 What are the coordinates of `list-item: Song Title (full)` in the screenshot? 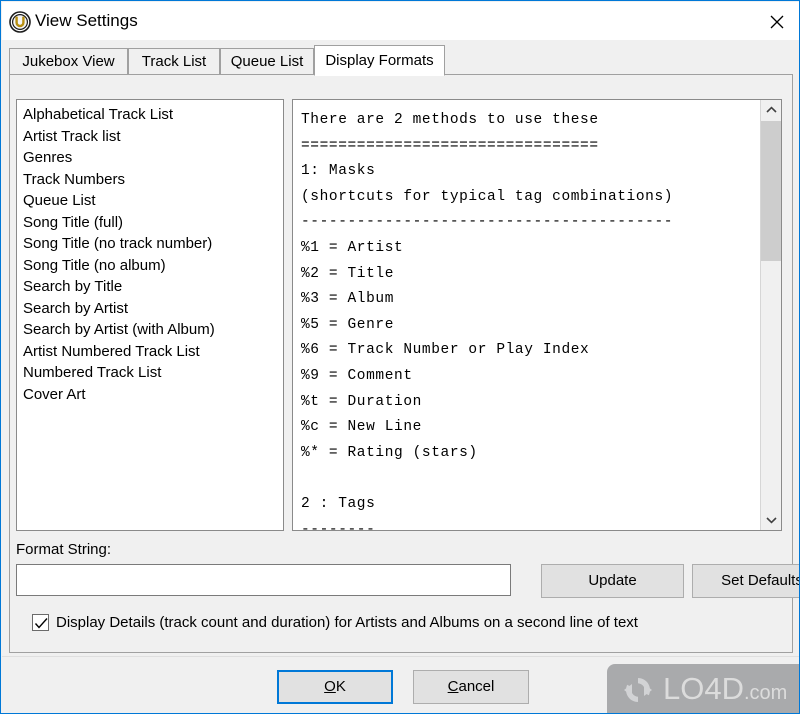 It's located at (153, 223).